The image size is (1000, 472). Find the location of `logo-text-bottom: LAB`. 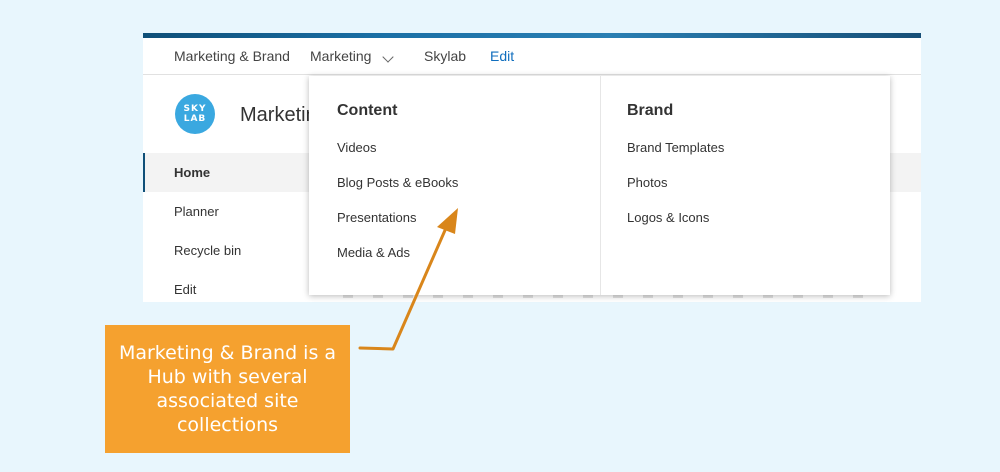

logo-text-bottom: LAB is located at coordinates (195, 119).